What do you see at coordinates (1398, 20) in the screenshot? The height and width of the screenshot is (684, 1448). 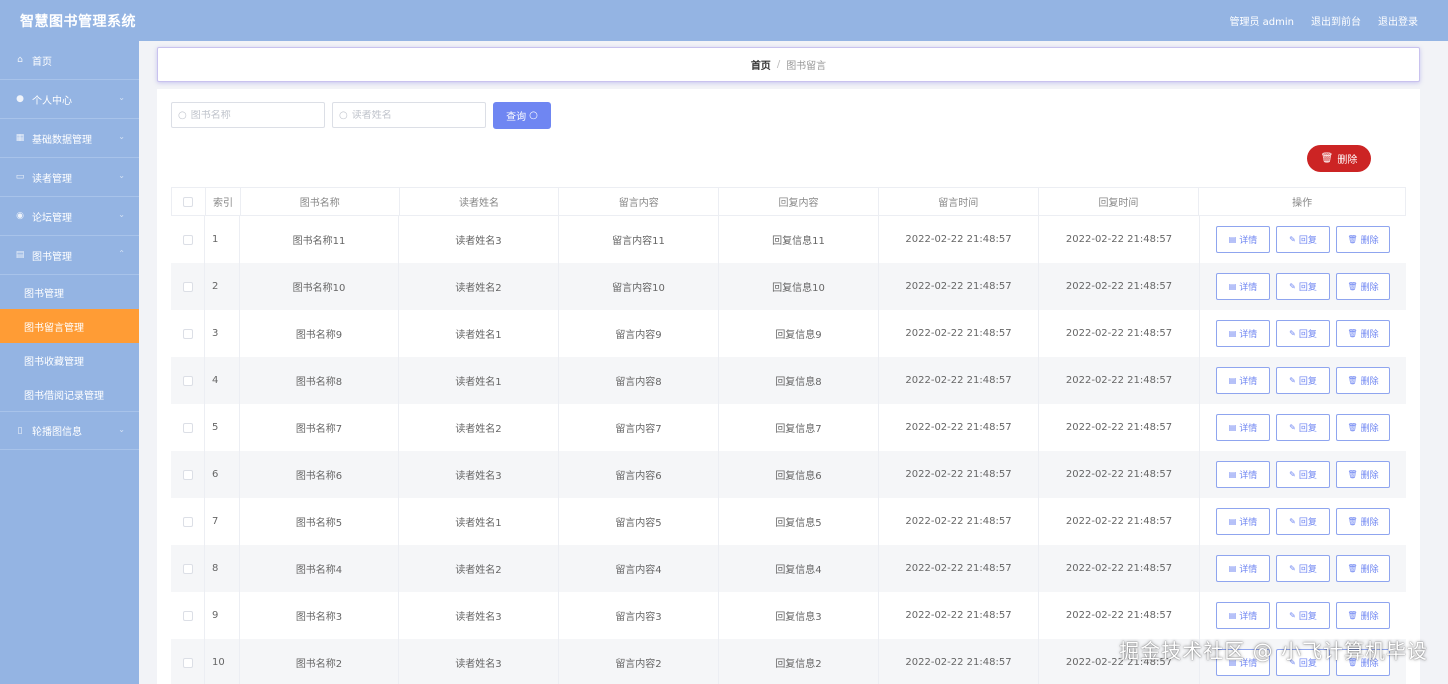 I see `logout-link: 退出登录` at bounding box center [1398, 20].